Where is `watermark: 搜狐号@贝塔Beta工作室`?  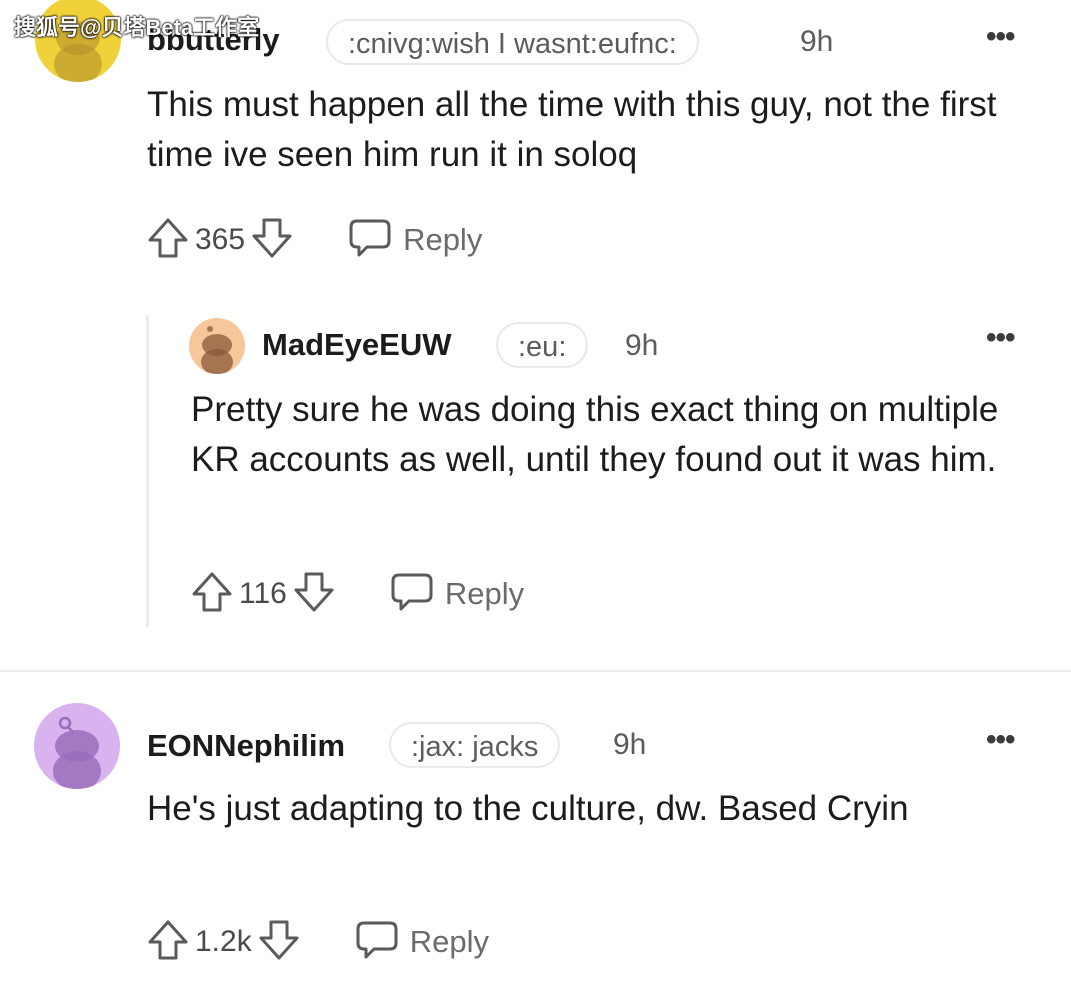
watermark: 搜狐号@贝塔Beta工作室 is located at coordinates (137, 27).